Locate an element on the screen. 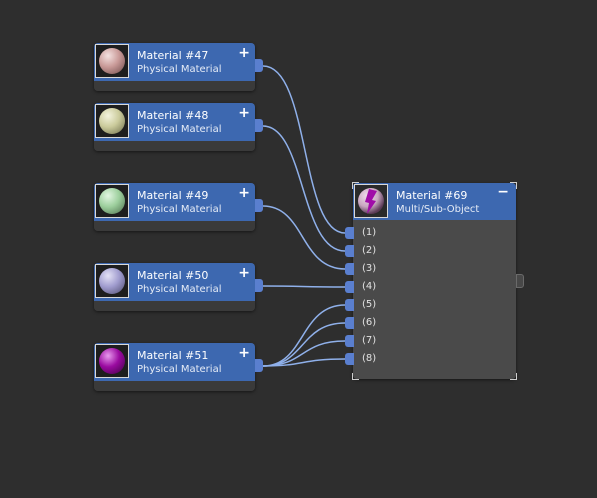  material-node-51: Material #51 Physical Material + is located at coordinates (178, 367).